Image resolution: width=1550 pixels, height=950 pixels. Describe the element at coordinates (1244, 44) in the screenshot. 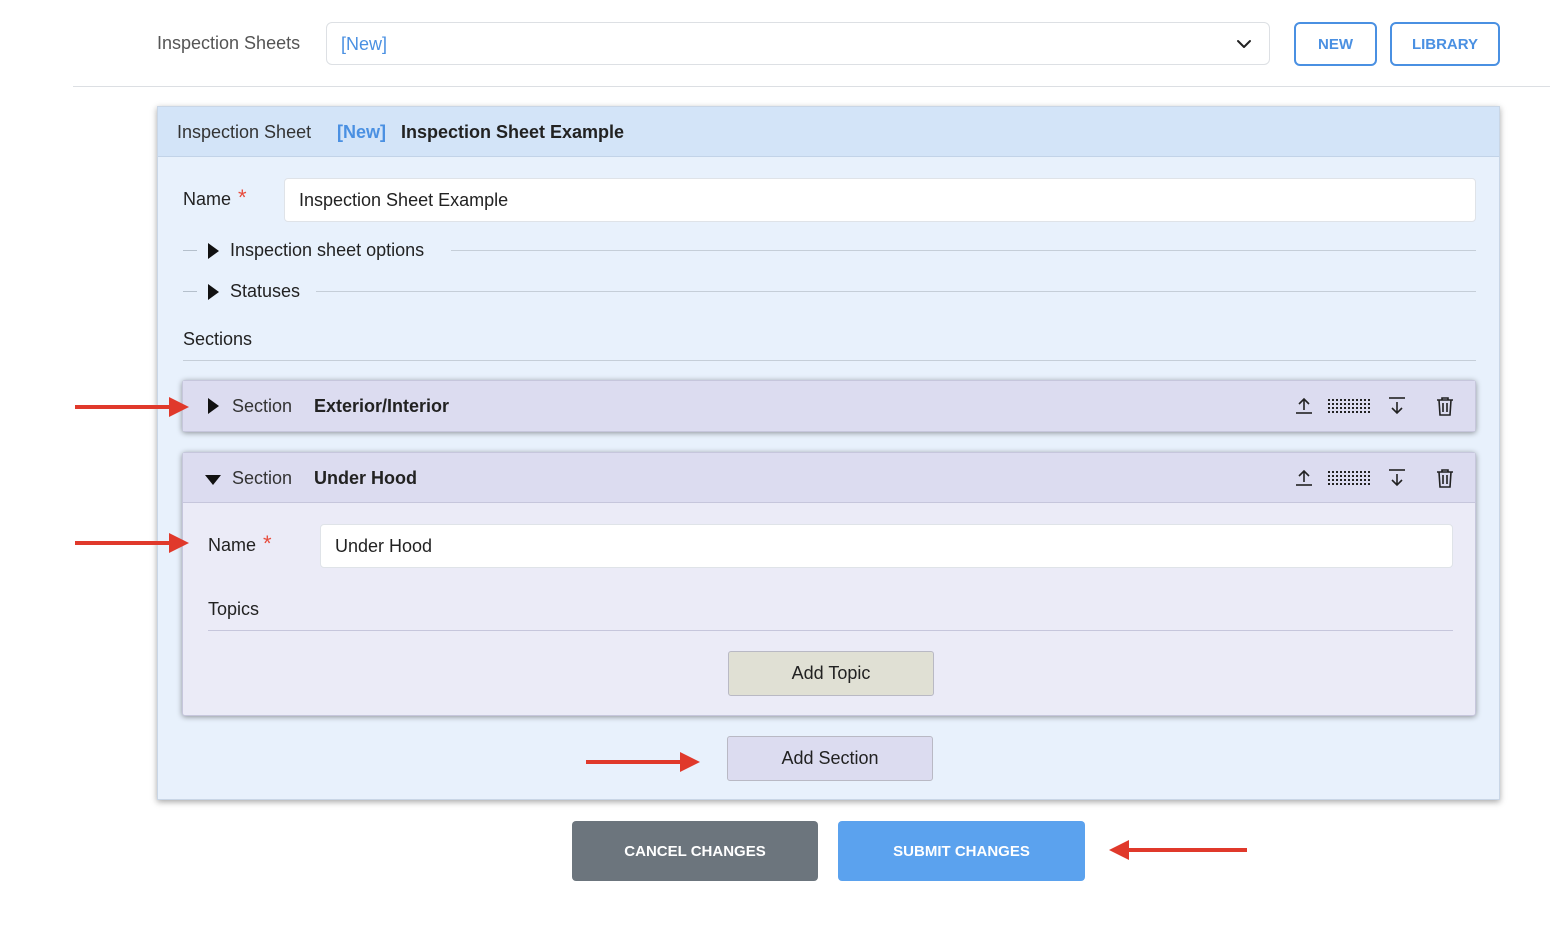

I see `chevron-down-icon` at that location.